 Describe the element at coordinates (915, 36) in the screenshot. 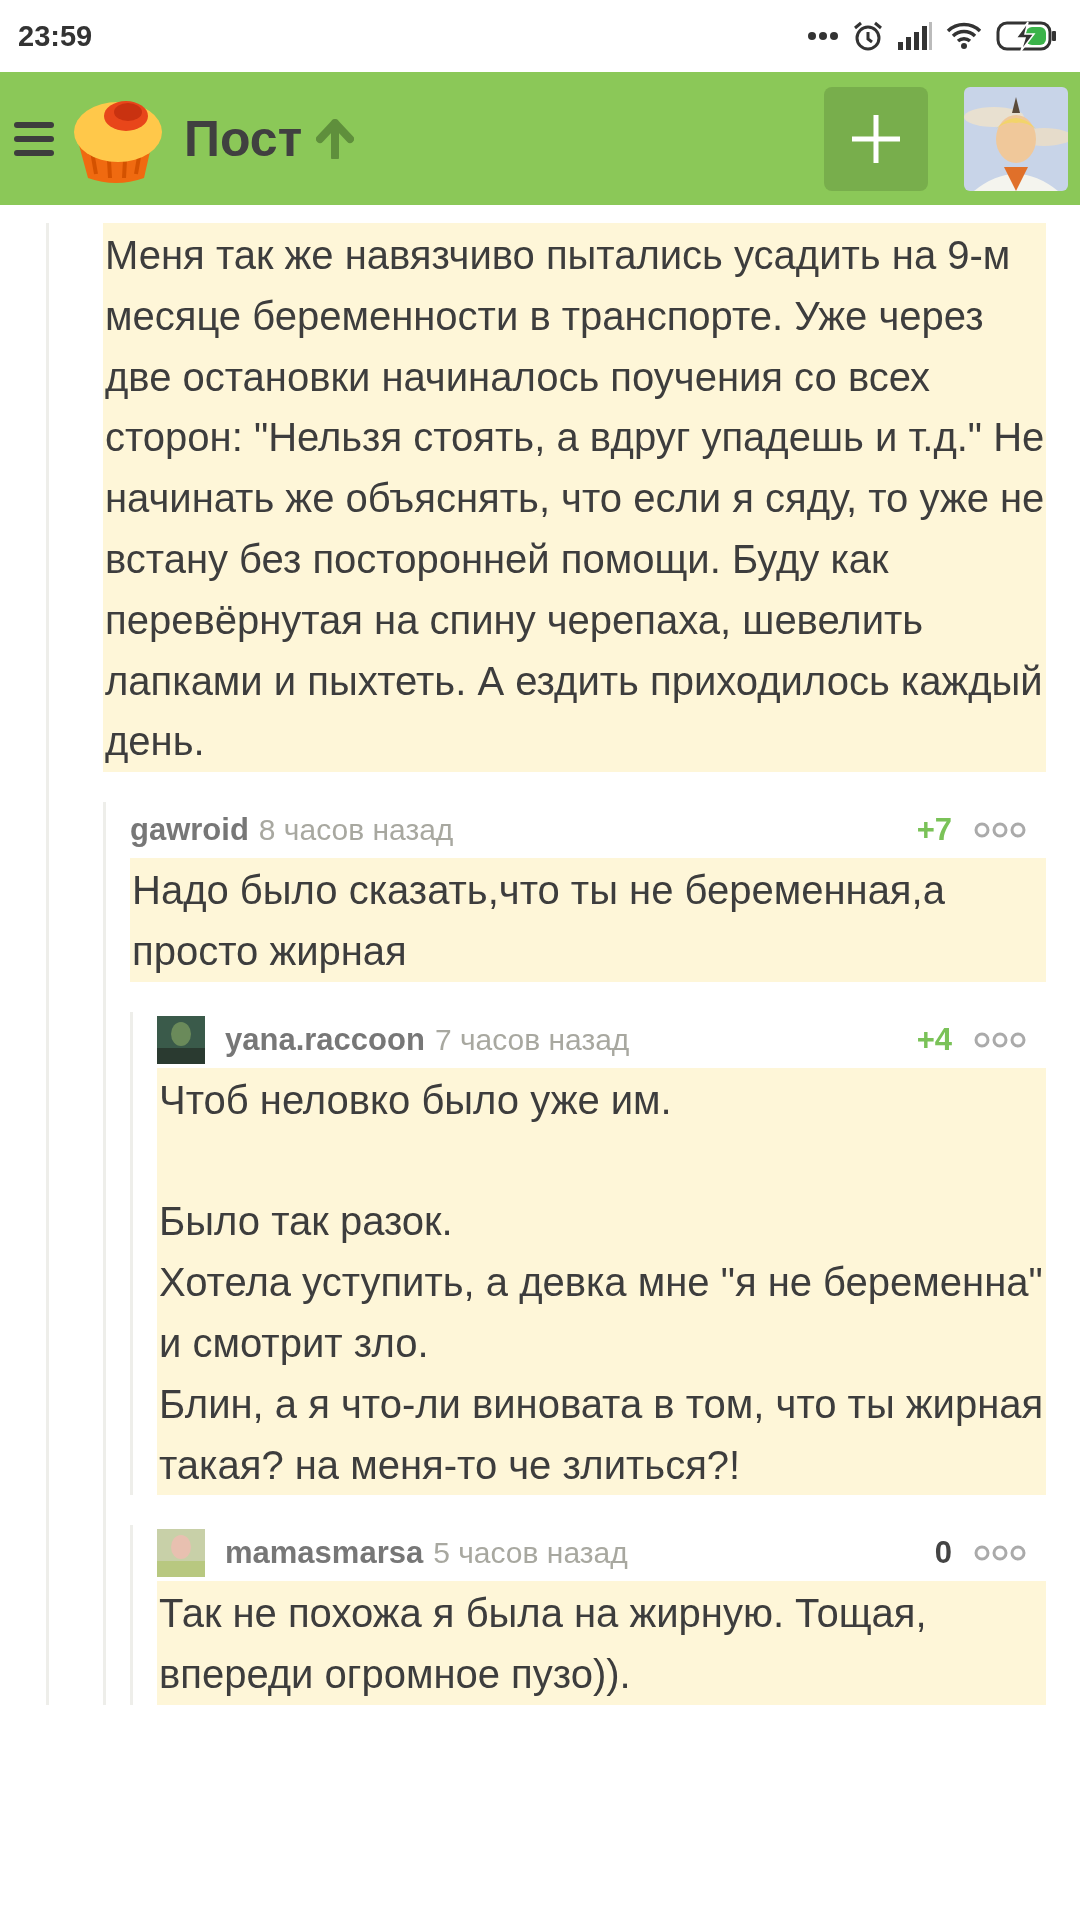

I see `signal-icon` at that location.